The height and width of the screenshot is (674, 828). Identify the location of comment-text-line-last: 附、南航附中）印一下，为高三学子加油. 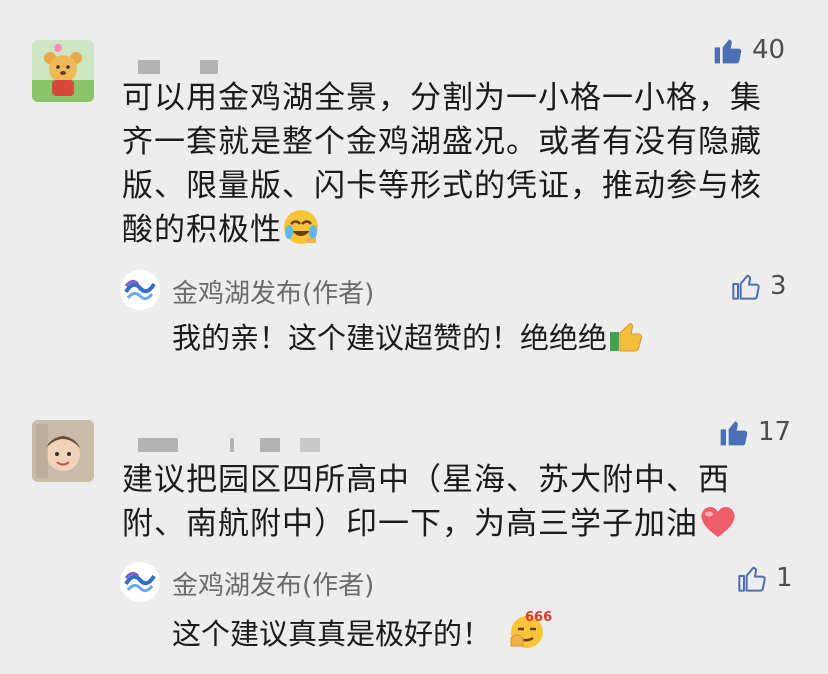
(462, 527).